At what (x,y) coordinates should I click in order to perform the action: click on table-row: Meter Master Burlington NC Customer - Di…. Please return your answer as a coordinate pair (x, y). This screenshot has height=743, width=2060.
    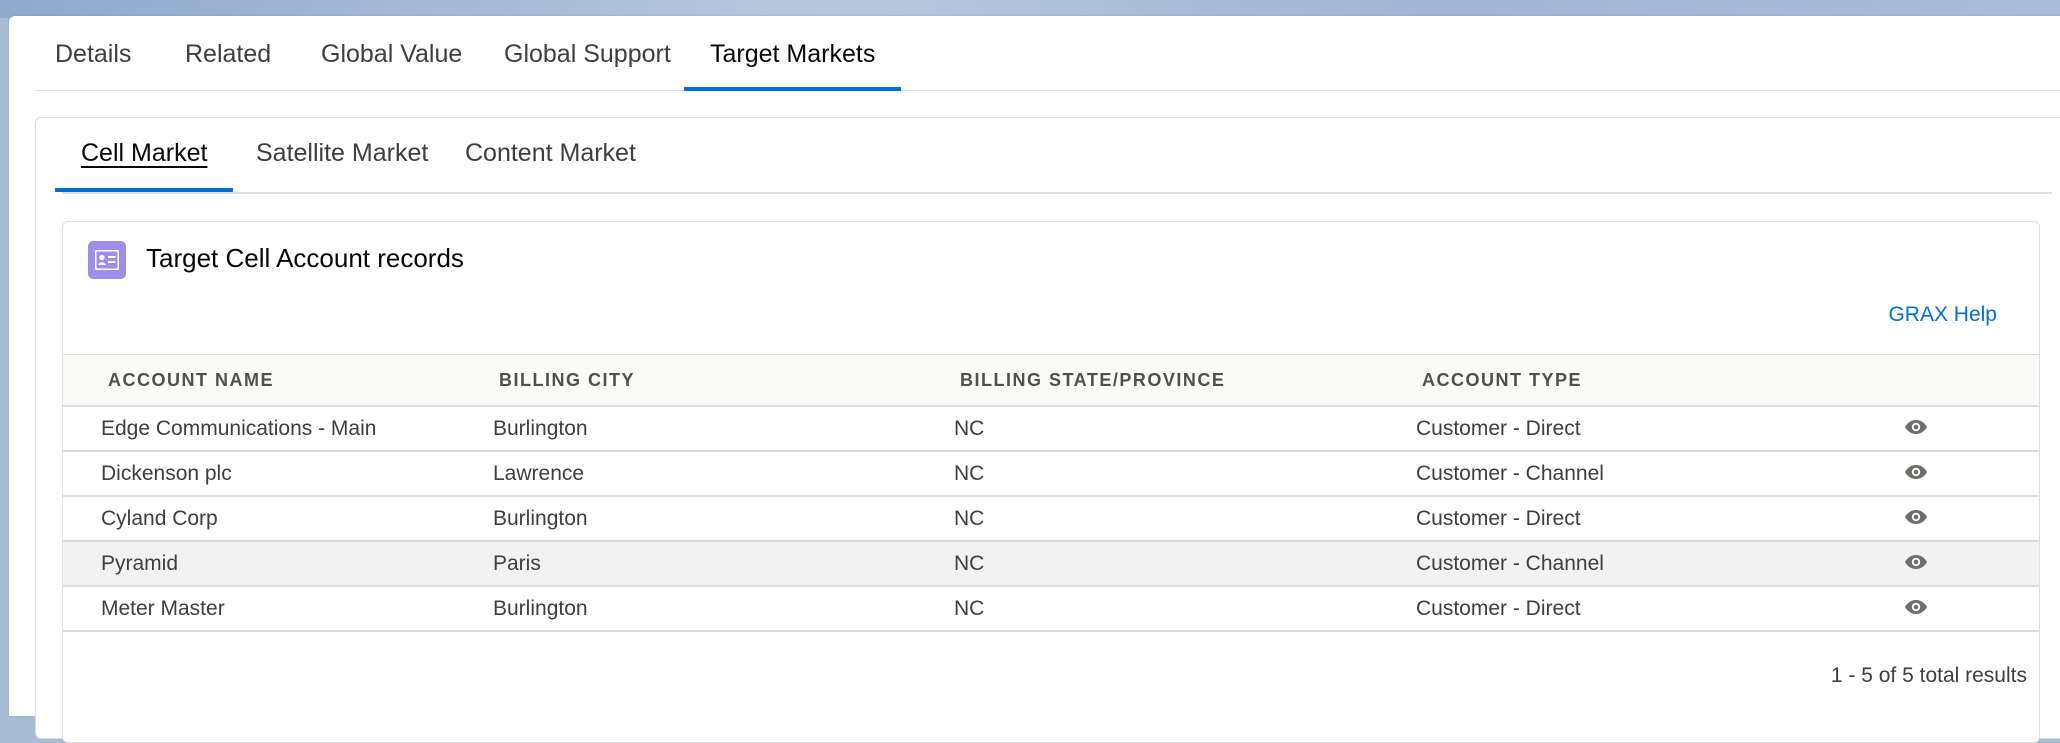
    Looking at the image, I should click on (1051, 609).